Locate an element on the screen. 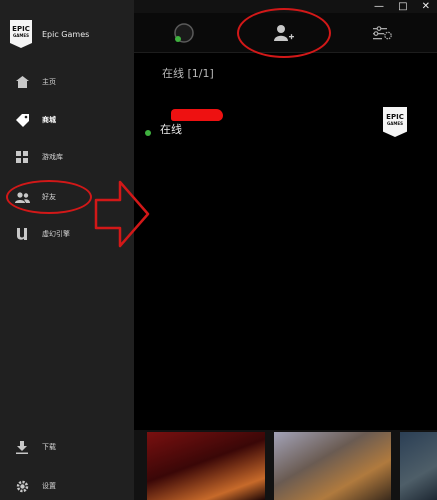  friend-list-item: 在线 EPIC GAMES is located at coordinates (285, 125).